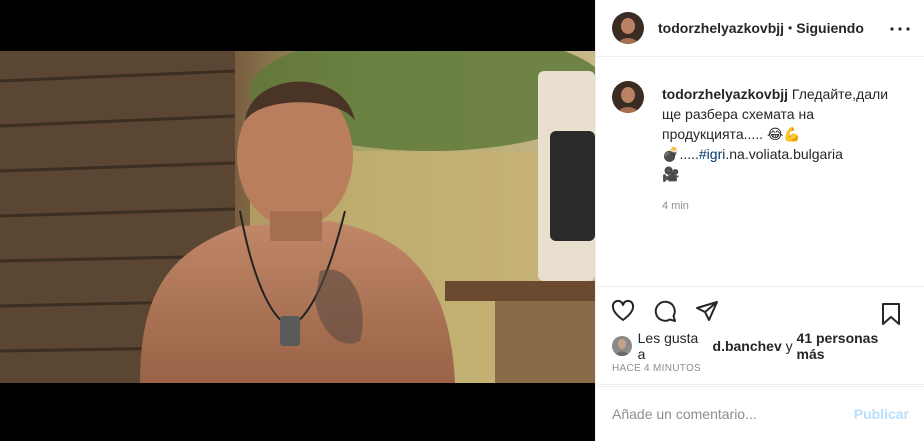 Image resolution: width=924 pixels, height=441 pixels. I want to click on action-bar, so click(760, 311).